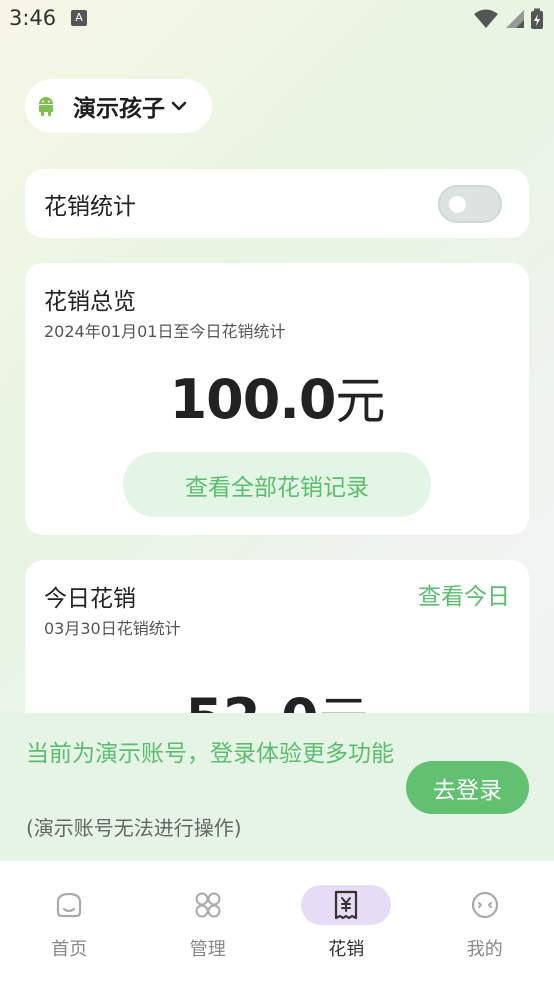  I want to click on spending-icon, so click(346, 905).